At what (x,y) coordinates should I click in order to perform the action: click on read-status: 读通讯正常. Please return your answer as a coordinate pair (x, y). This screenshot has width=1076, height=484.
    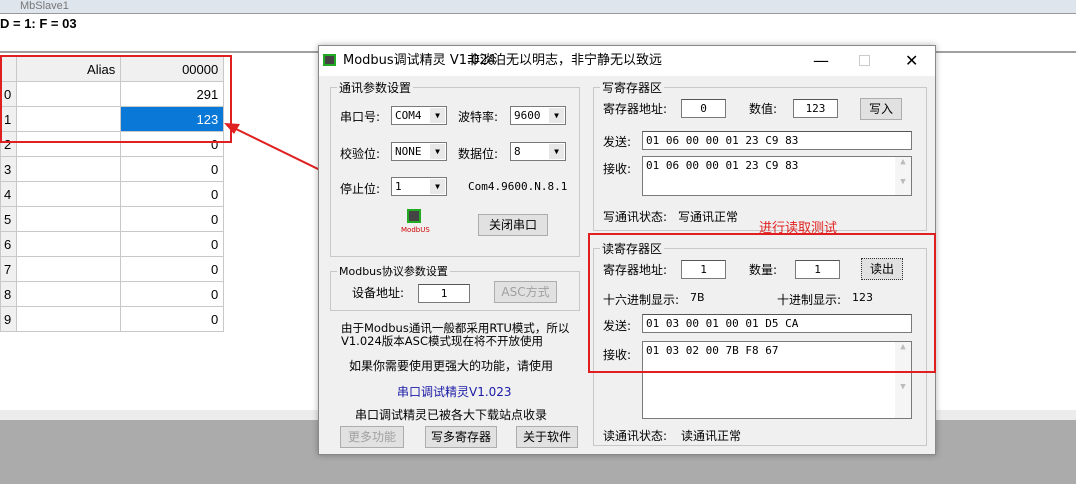
    Looking at the image, I should click on (711, 436).